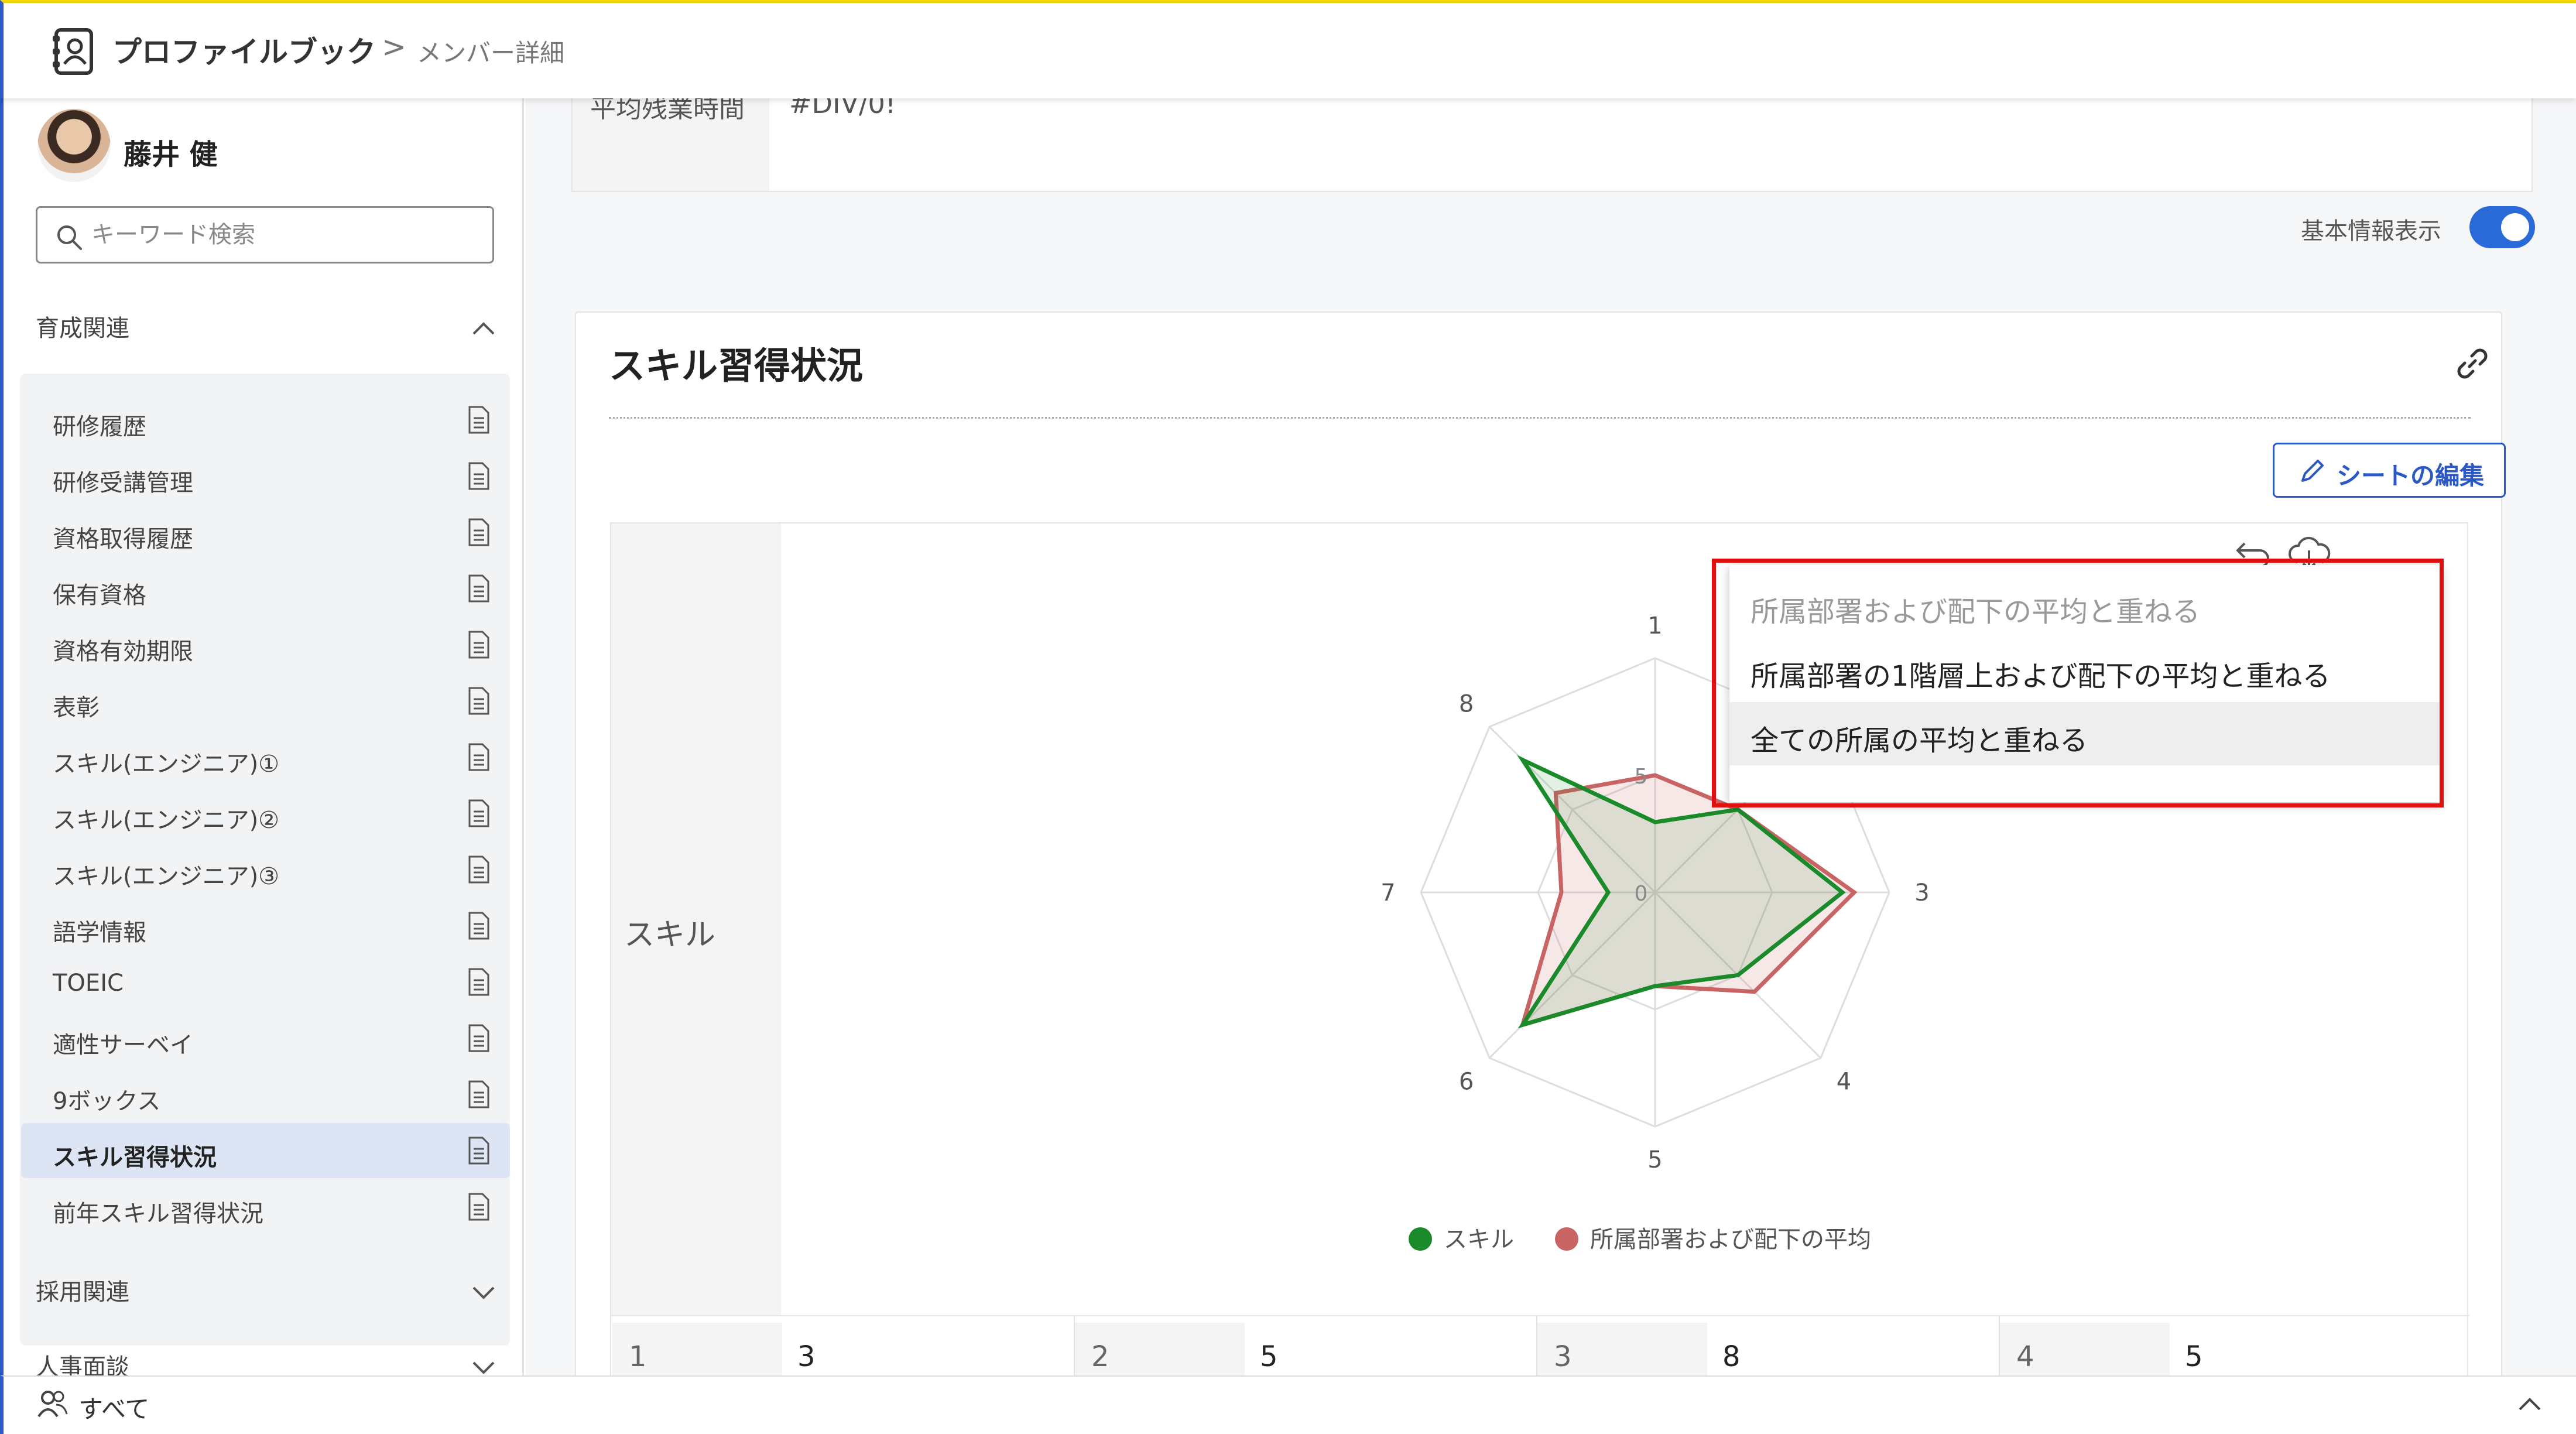 This screenshot has height=1434, width=2576. What do you see at coordinates (671, 142) in the screenshot?
I see `info-label-cell: 平均残業時間` at bounding box center [671, 142].